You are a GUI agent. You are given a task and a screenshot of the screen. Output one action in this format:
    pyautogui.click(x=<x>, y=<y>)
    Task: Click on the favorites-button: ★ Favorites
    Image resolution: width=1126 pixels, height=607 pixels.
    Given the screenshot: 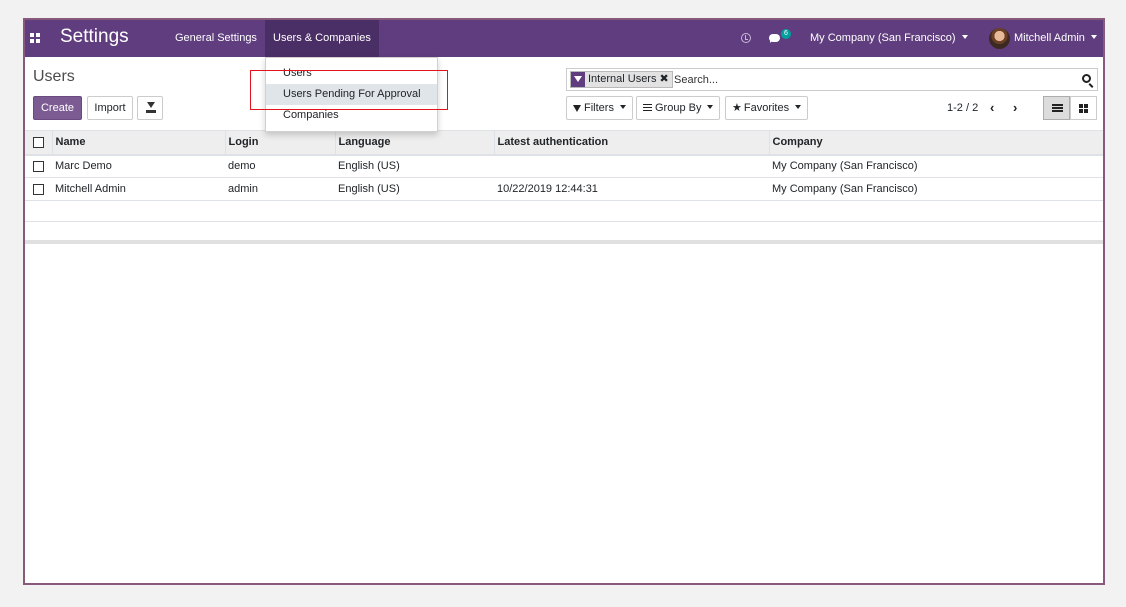 What is the action you would take?
    pyautogui.click(x=767, y=108)
    